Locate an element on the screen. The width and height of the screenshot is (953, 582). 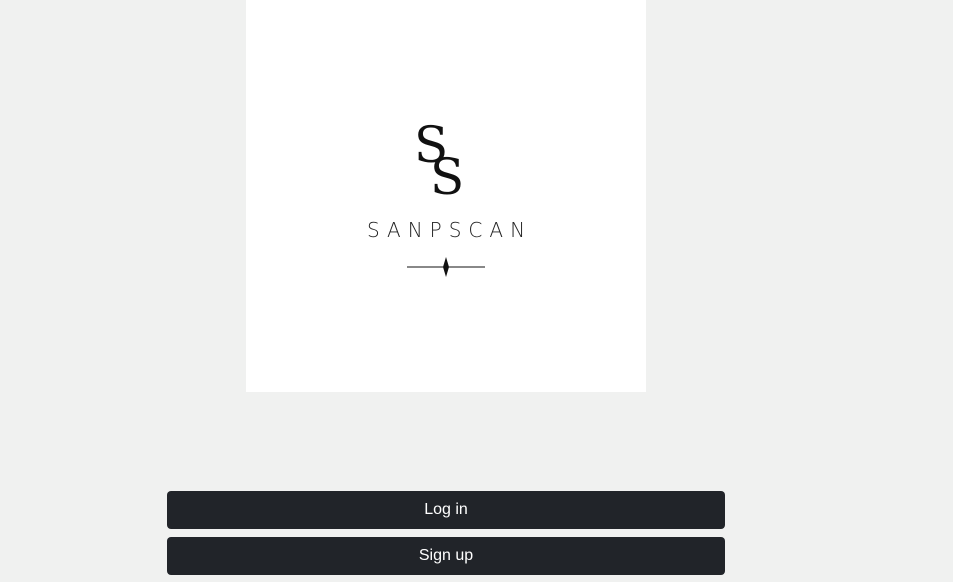
signup-button: Sign up is located at coordinates (446, 556).